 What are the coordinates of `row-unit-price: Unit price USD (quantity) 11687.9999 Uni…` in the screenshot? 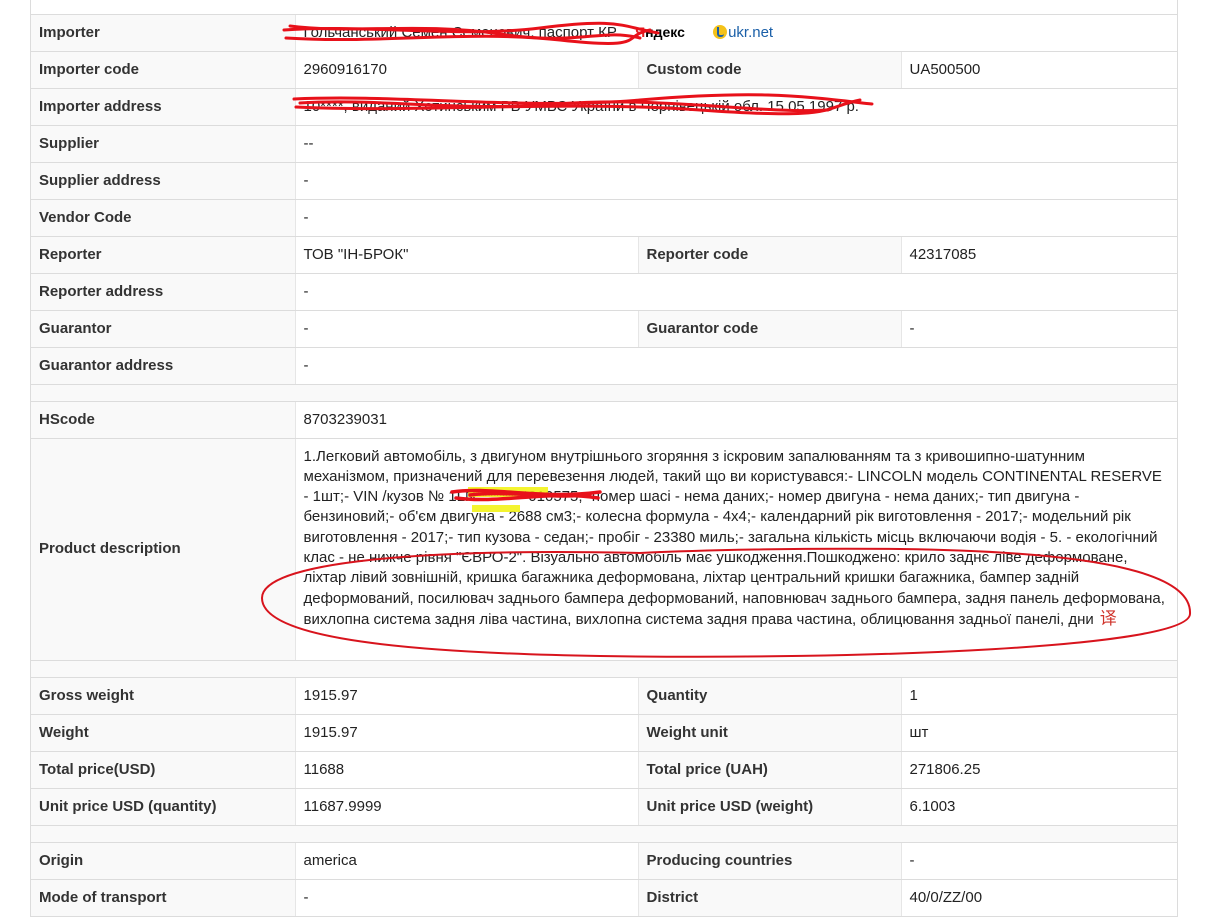 It's located at (604, 807).